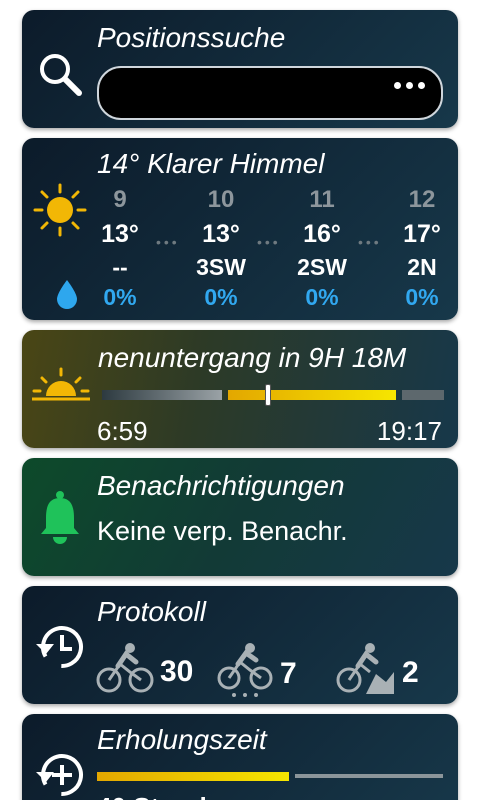 The image size is (480, 800). I want to click on night-before-track, so click(162, 395).